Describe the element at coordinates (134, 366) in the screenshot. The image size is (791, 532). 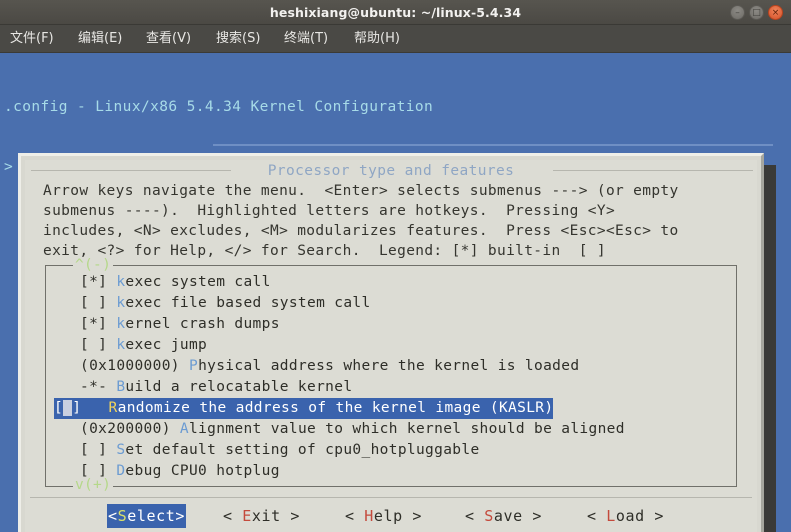
I see `item-marker: (0x1000000)` at that location.